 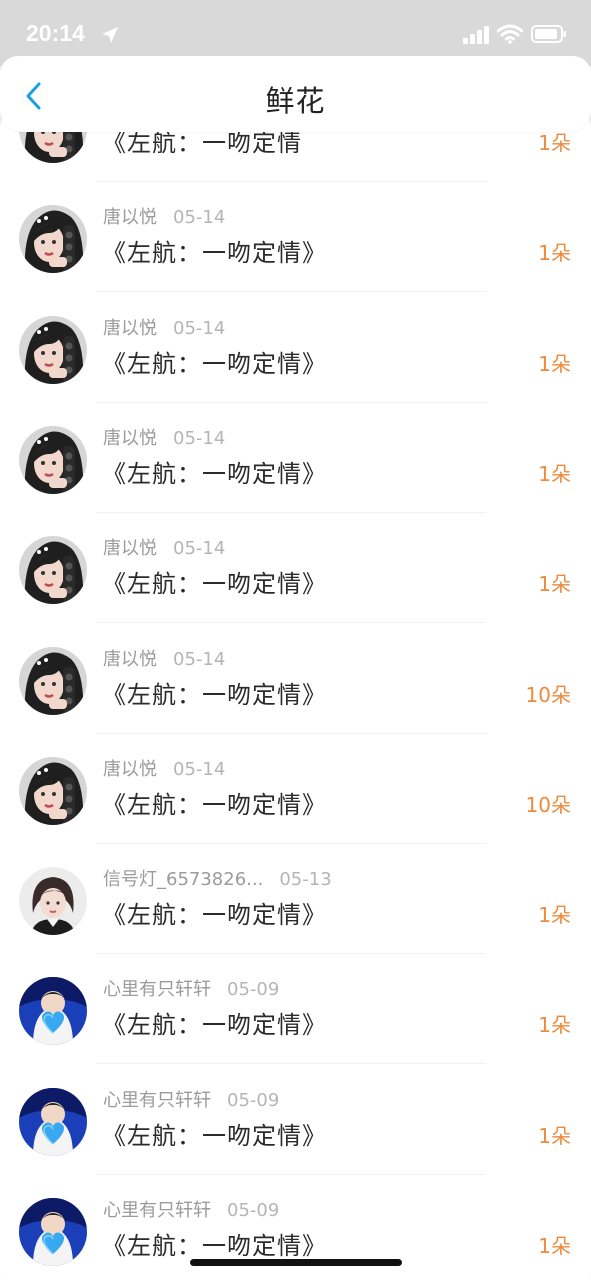 I want to click on nav-bar: 鲜花, so click(x=295, y=94).